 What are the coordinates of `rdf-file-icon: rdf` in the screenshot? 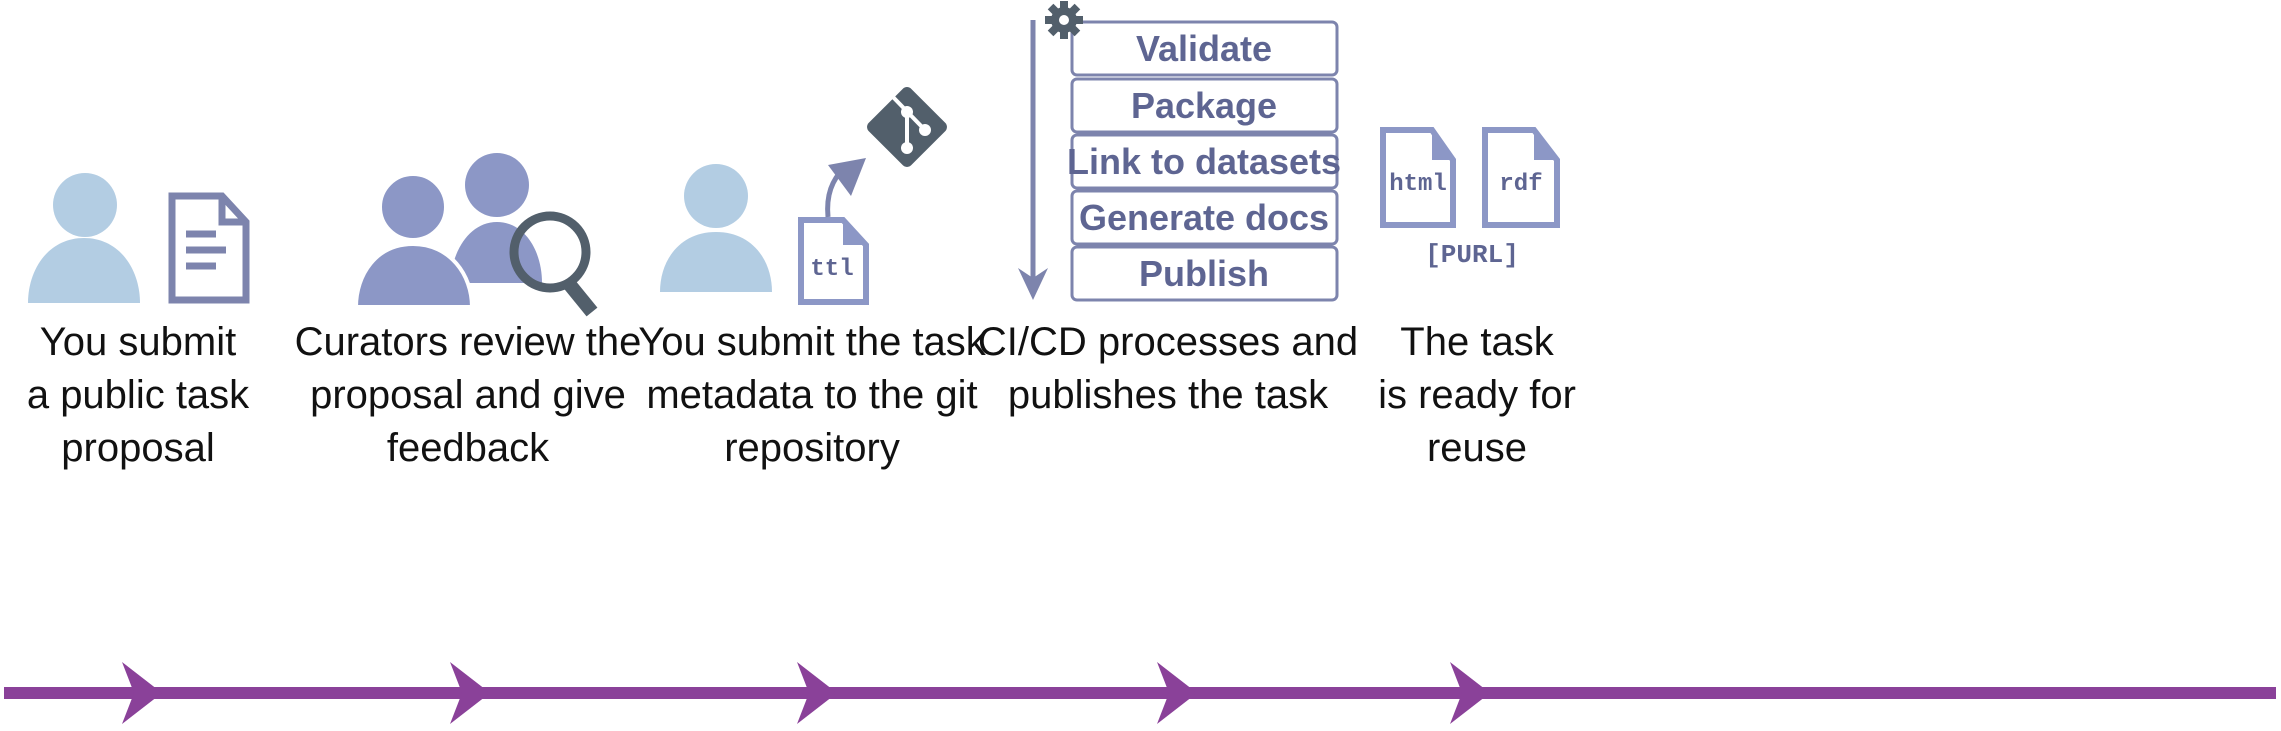 It's located at (1521, 177).